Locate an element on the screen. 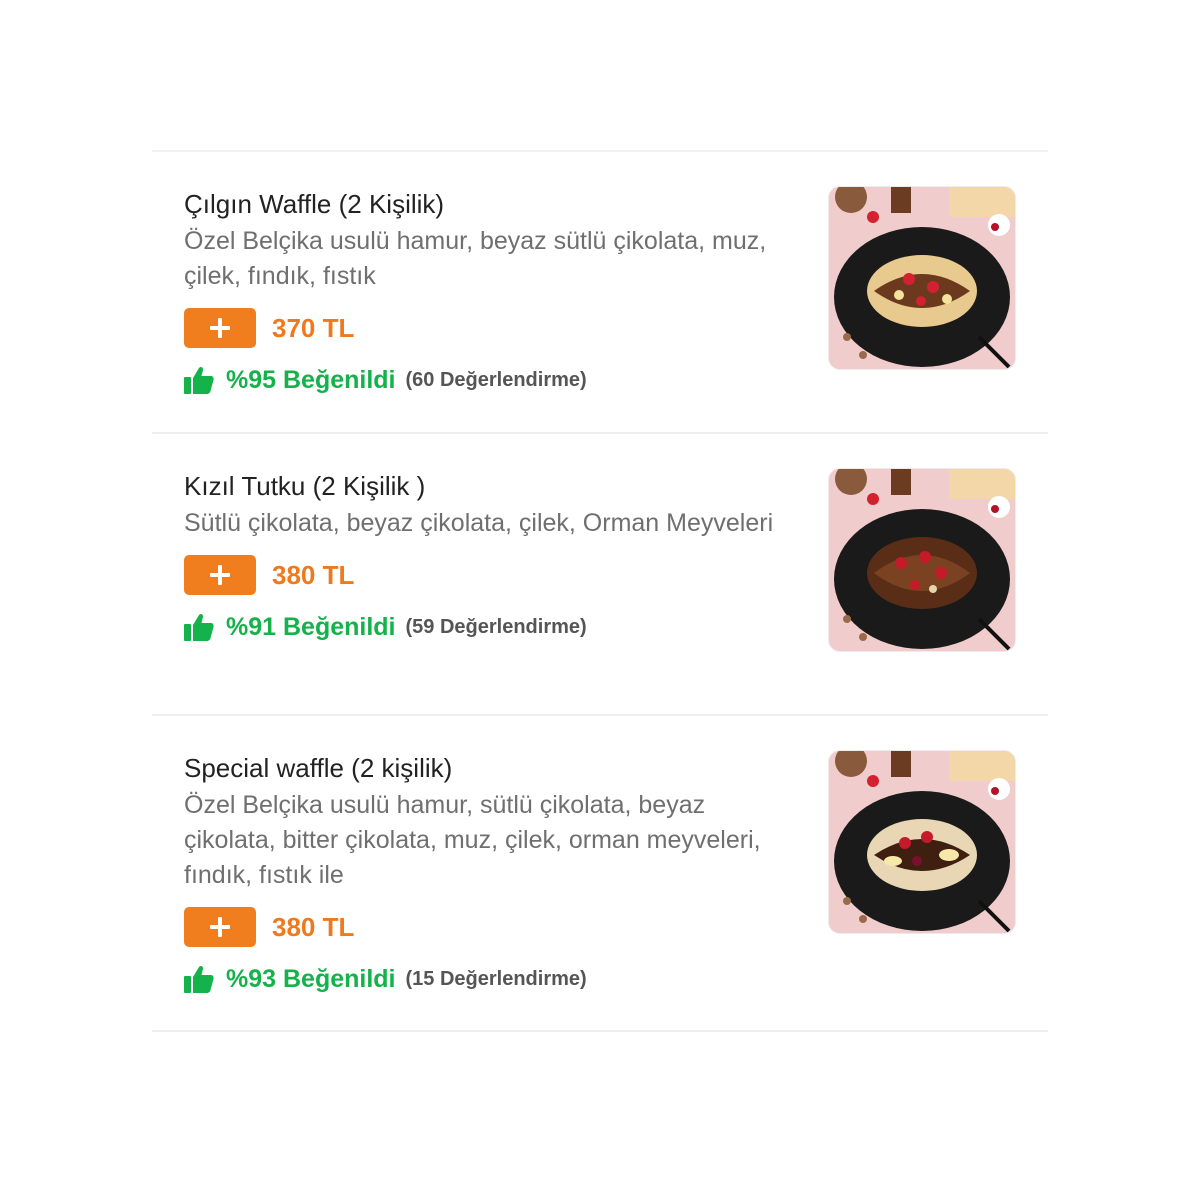 The width and height of the screenshot is (1200, 1184). rating-percentage: %91 Beğenildi is located at coordinates (311, 626).